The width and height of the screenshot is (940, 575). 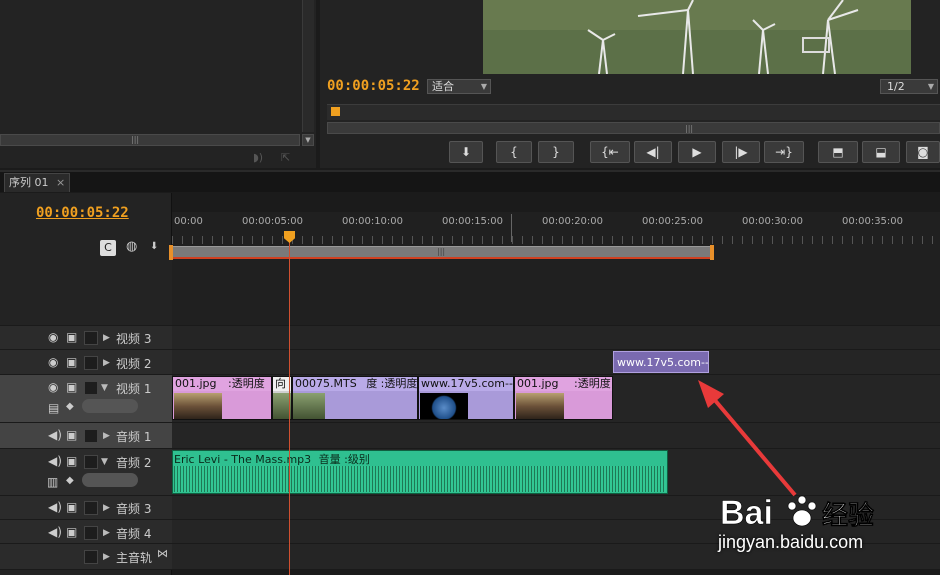 I want to click on track-audio1, so click(x=556, y=436).